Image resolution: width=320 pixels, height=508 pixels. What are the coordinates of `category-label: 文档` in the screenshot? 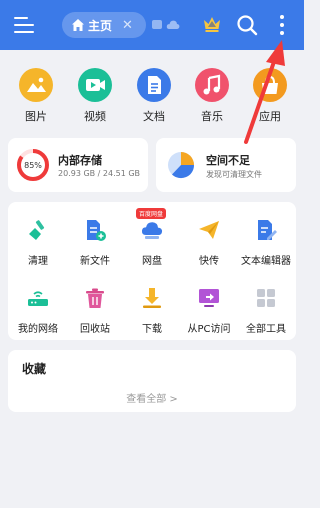 It's located at (154, 116).